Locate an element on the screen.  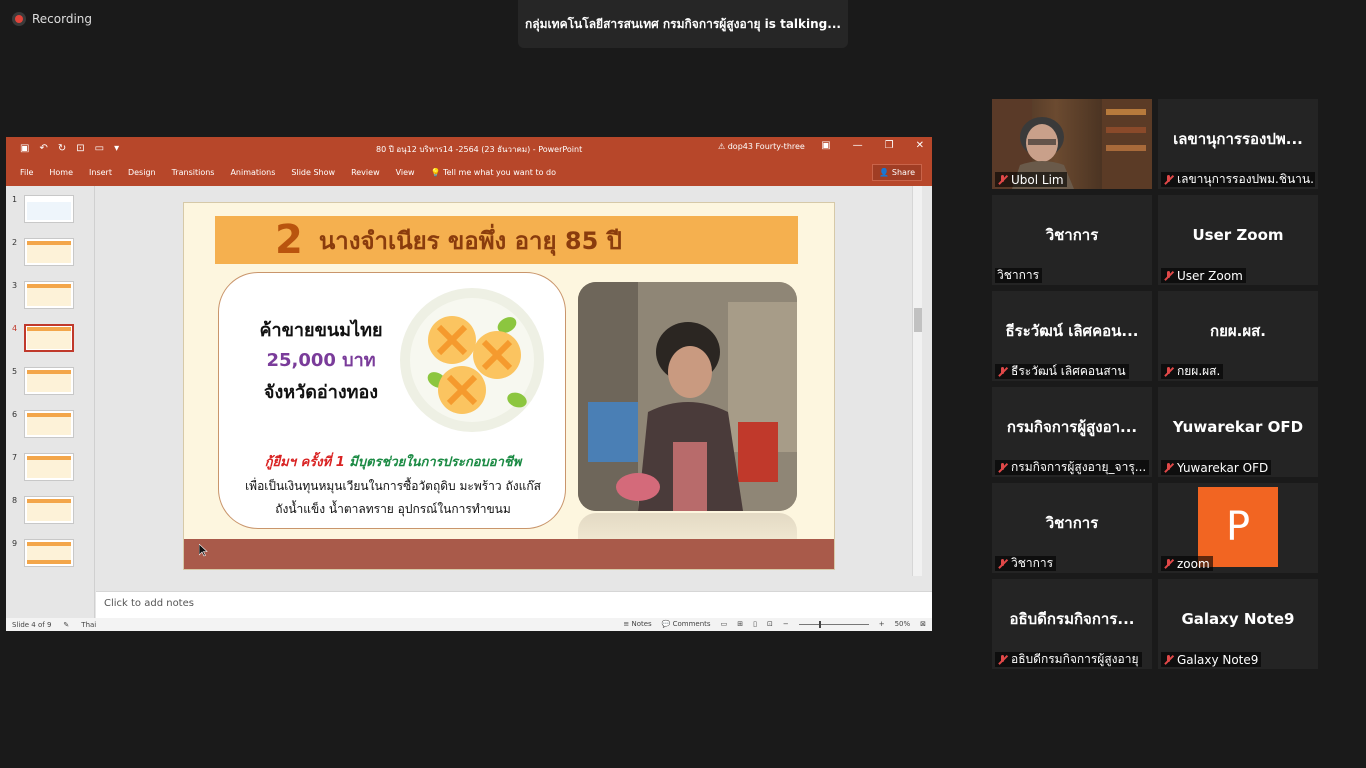
slideshow-view-icon: ⊡ is located at coordinates (770, 624).